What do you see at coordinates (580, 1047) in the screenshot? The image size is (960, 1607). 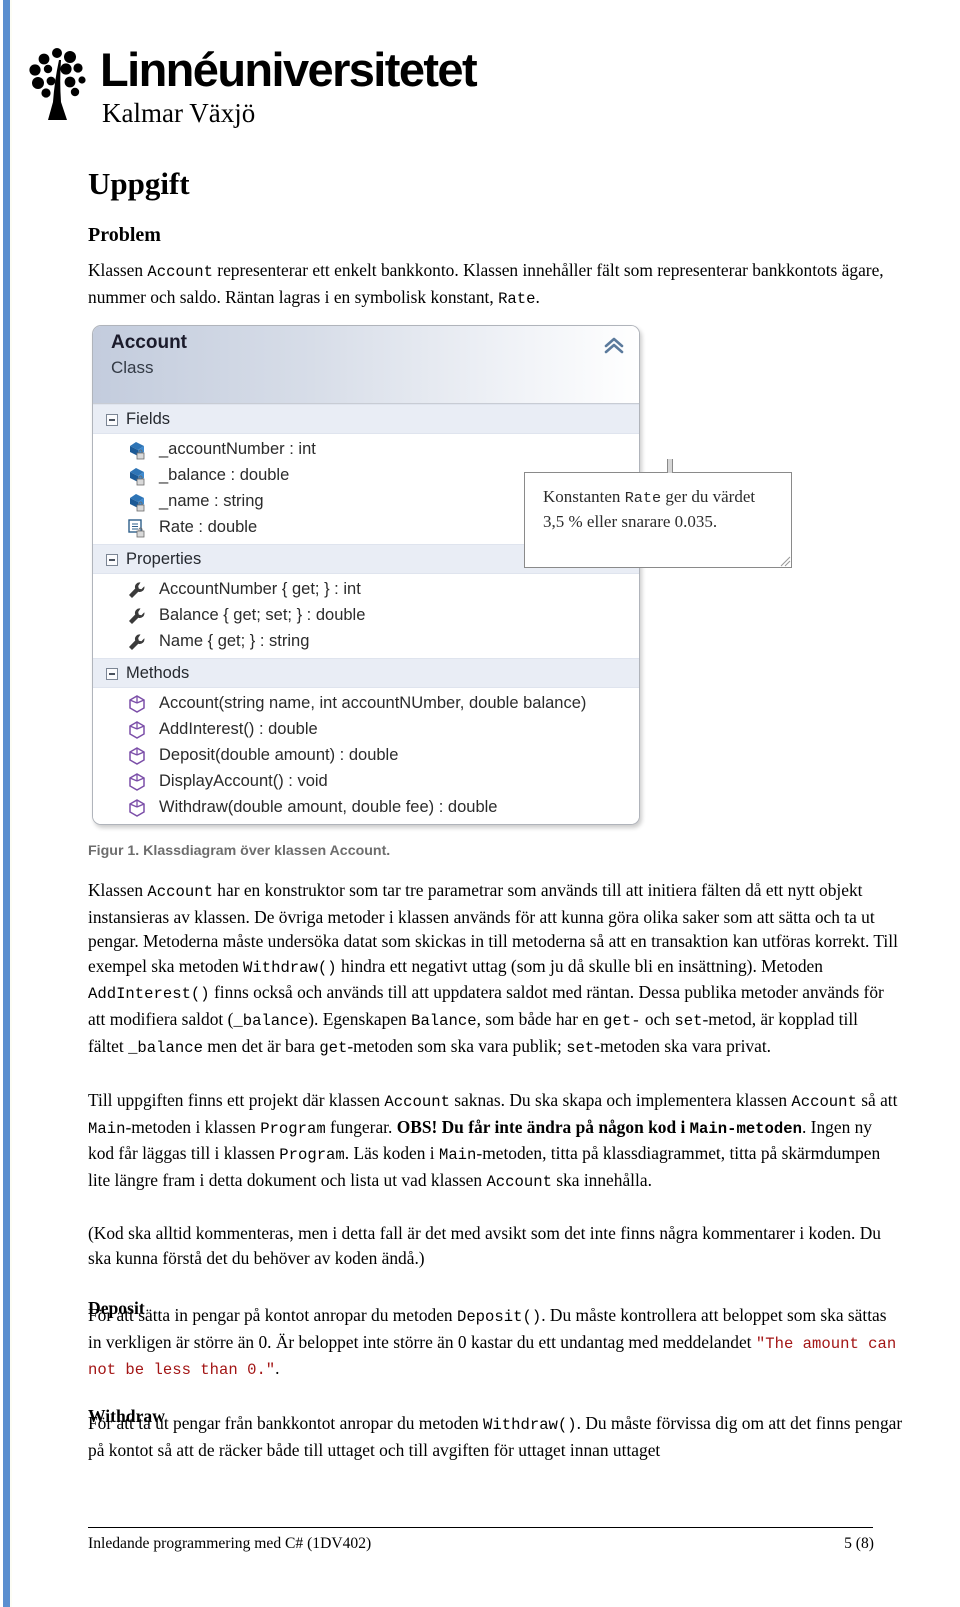 I see `code-span: set` at bounding box center [580, 1047].